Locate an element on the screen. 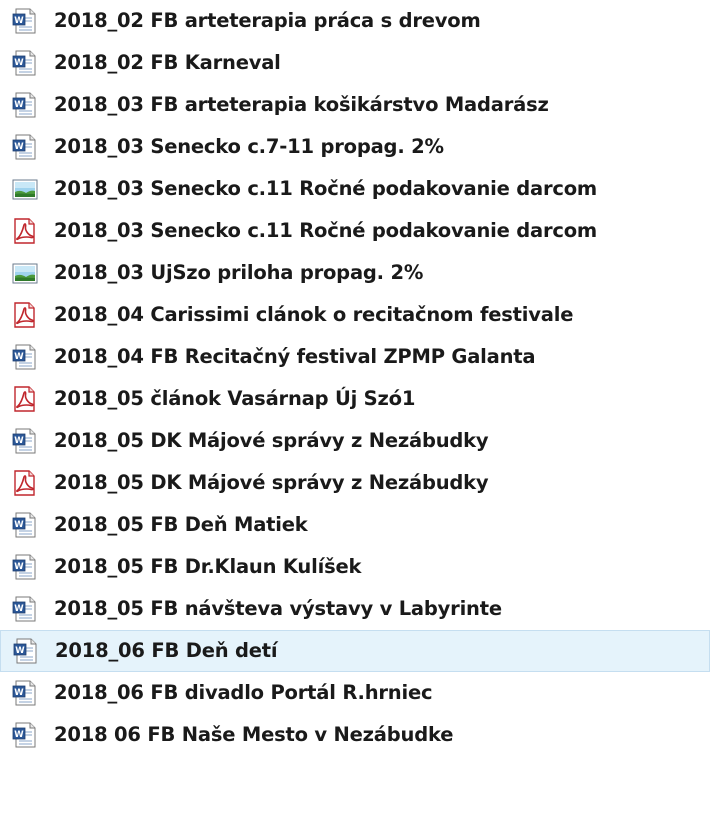 This screenshot has height=814, width=710. file-list-item: W 2018 06 FB Naše Mesto v Nezábudke is located at coordinates (355, 735).